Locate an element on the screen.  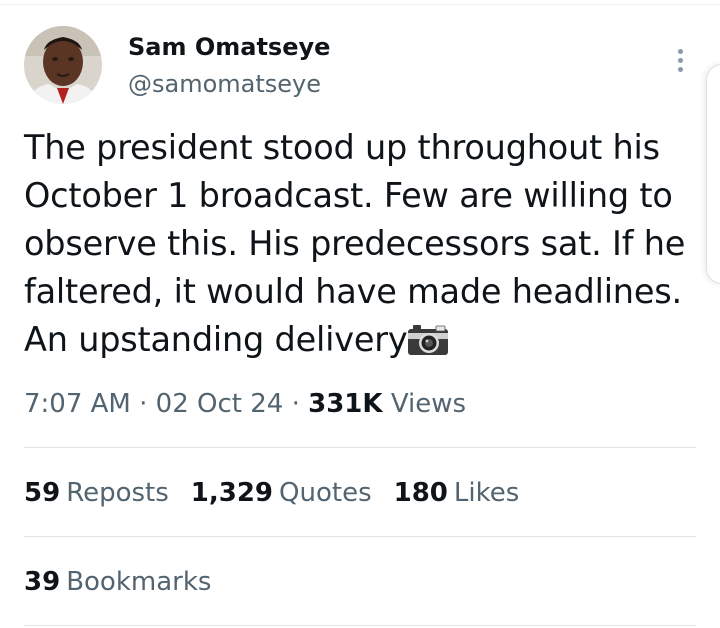
engagement-stats: 59 Reposts 1,329 Quotes 180 Likes is located at coordinates (271, 493).